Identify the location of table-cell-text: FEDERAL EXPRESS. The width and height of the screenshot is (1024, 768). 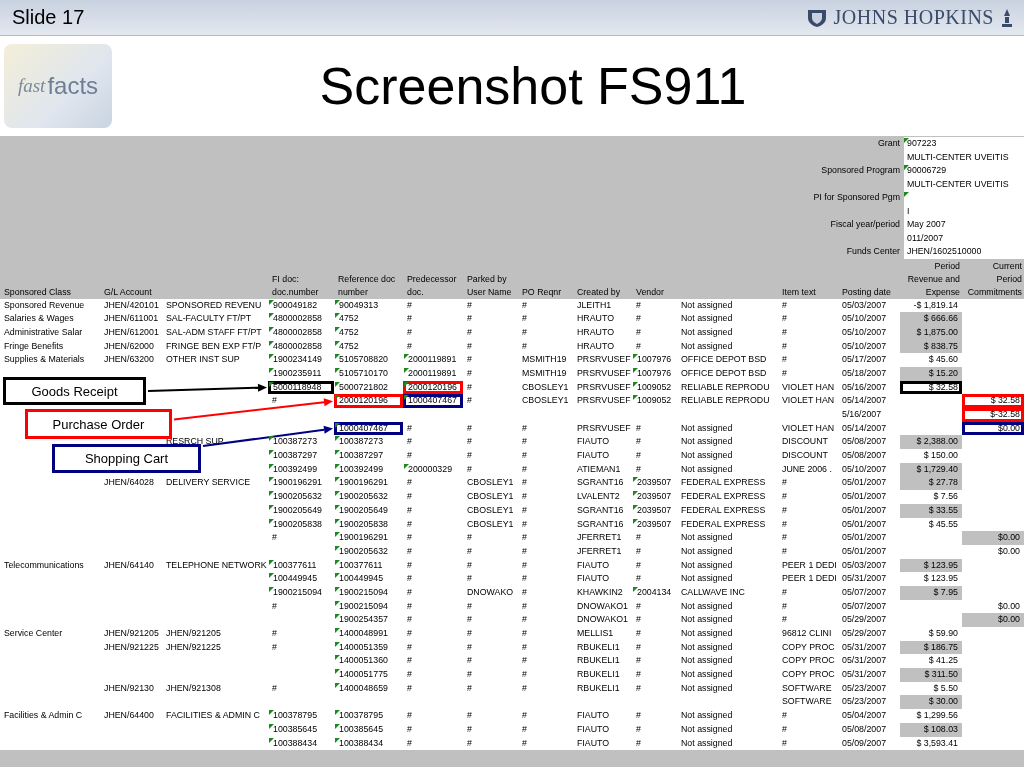
(723, 483).